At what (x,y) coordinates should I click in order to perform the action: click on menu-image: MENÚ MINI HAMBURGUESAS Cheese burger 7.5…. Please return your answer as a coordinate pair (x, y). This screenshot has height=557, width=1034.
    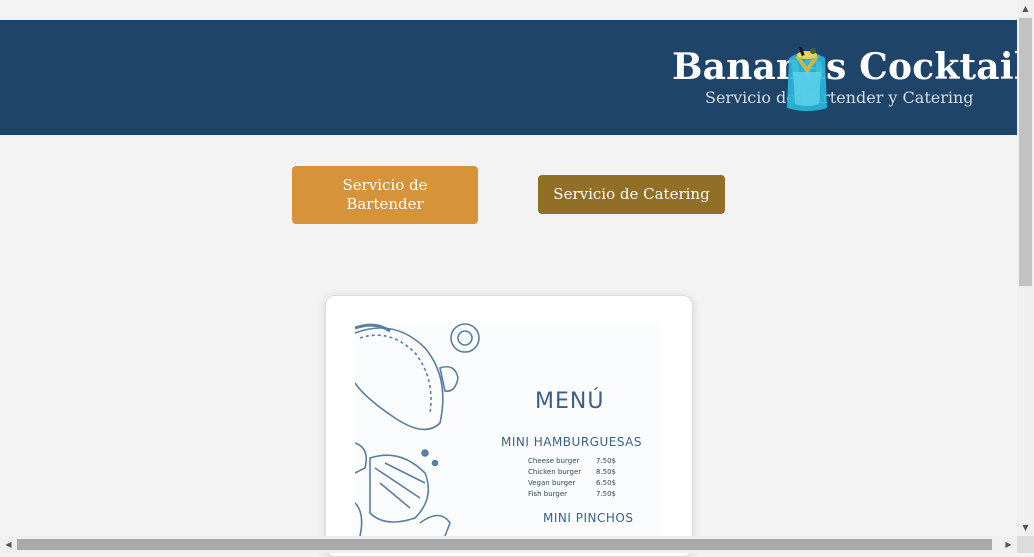
    Looking at the image, I should click on (508, 429).